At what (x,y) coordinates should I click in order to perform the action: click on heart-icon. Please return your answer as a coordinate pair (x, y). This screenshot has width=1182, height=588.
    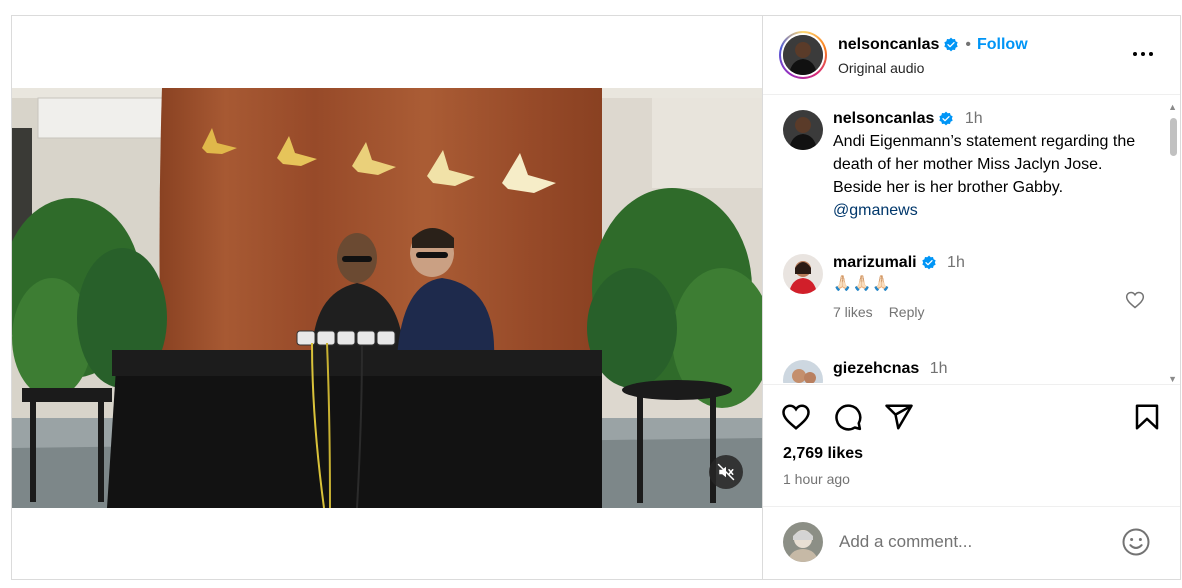
    Looking at the image, I should click on (796, 417).